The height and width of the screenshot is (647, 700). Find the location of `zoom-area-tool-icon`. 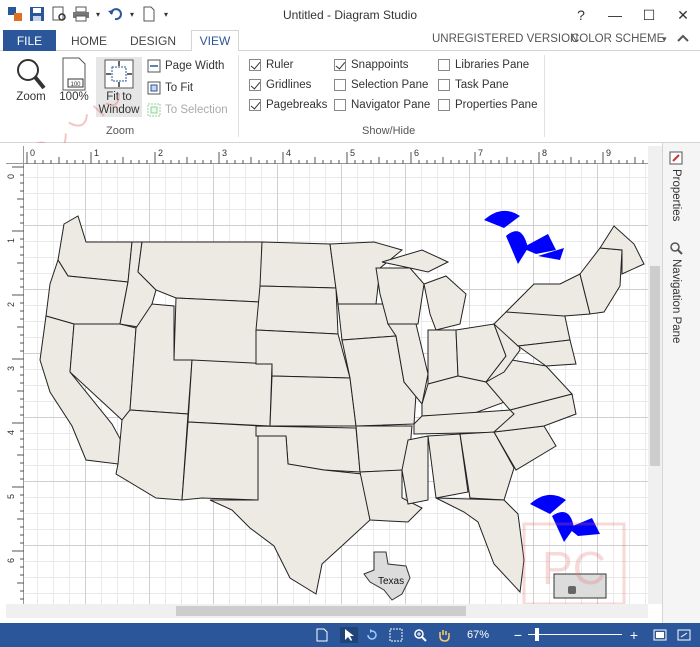

zoom-area-tool-icon is located at coordinates (396, 635).